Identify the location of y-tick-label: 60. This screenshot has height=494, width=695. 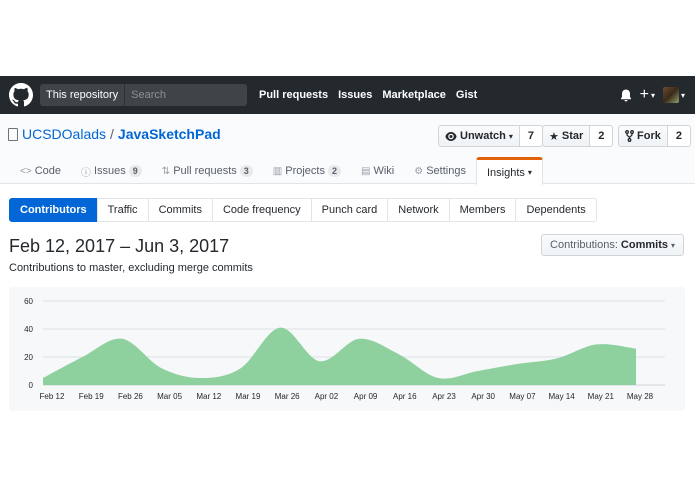
(28, 301).